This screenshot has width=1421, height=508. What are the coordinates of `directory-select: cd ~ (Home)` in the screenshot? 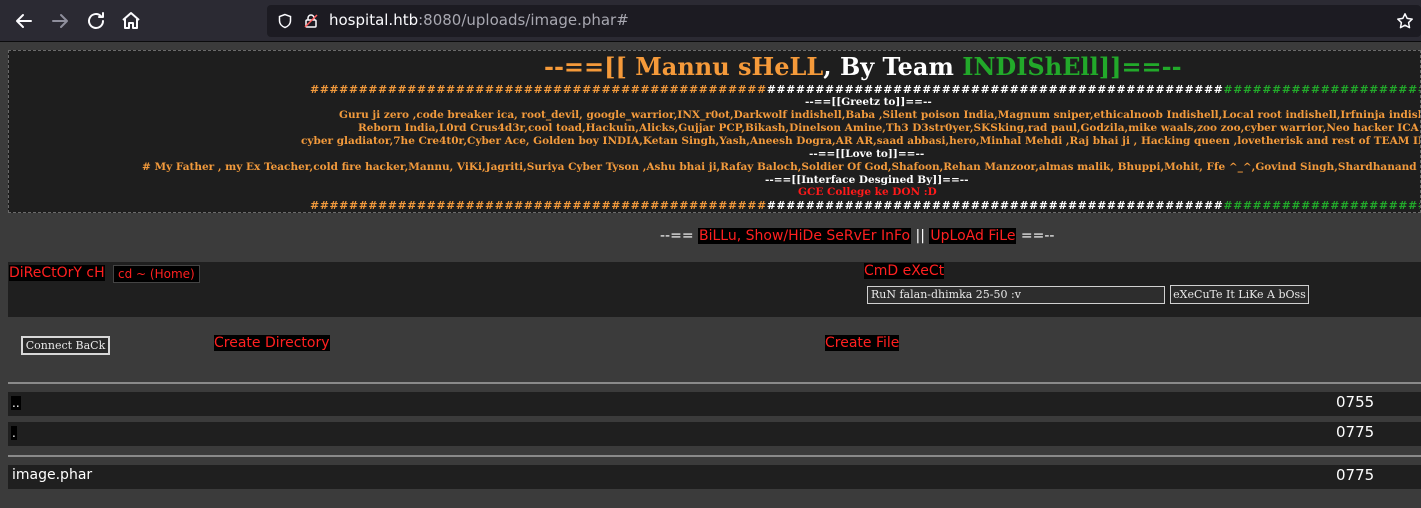 It's located at (156, 274).